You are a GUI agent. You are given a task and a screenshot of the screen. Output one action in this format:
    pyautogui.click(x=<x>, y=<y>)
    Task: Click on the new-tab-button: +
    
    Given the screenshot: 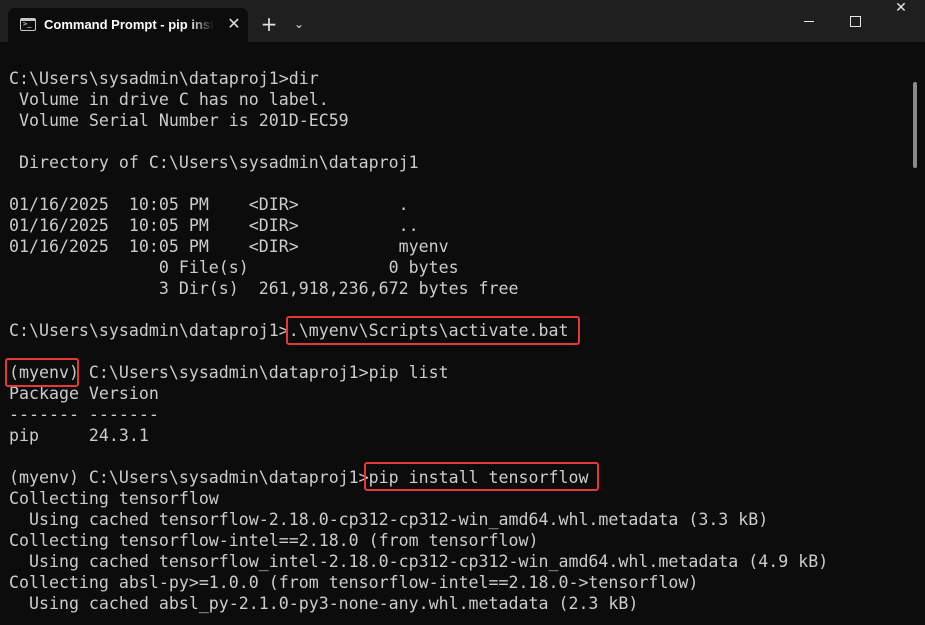 What is the action you would take?
    pyautogui.click(x=269, y=24)
    